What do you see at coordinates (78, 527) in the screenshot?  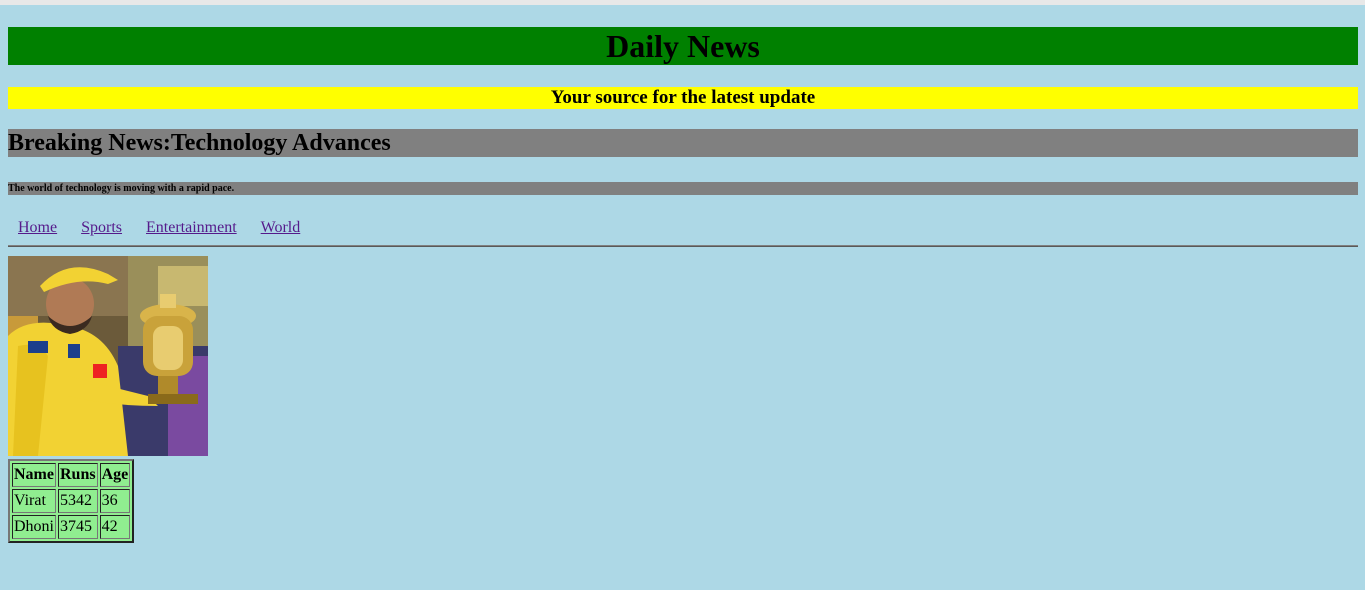 I see `table-cell-runs: 3745` at bounding box center [78, 527].